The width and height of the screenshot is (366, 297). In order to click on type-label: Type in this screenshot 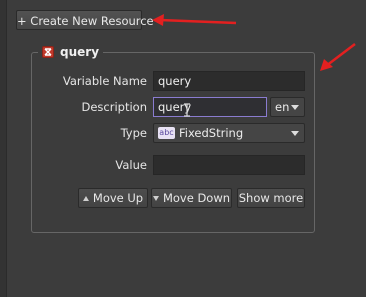, I will do `click(133, 133)`.